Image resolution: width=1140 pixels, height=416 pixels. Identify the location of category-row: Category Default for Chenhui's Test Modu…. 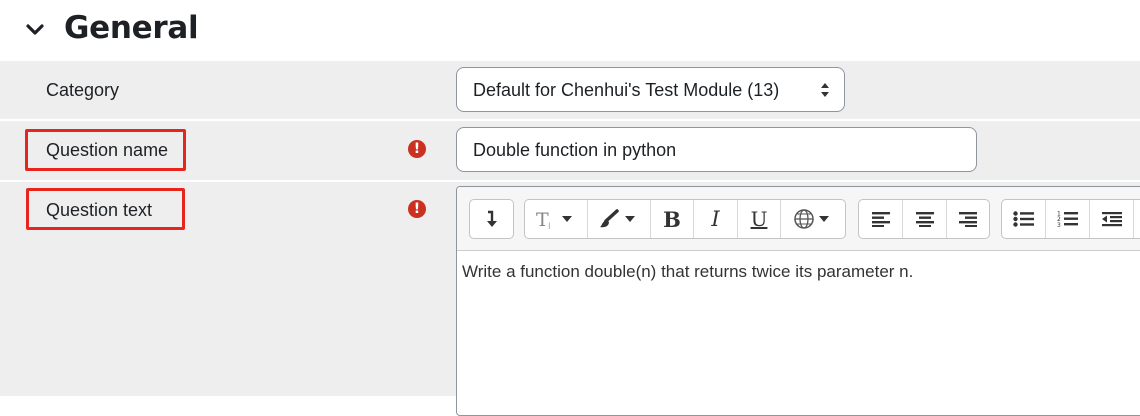
(570, 90).